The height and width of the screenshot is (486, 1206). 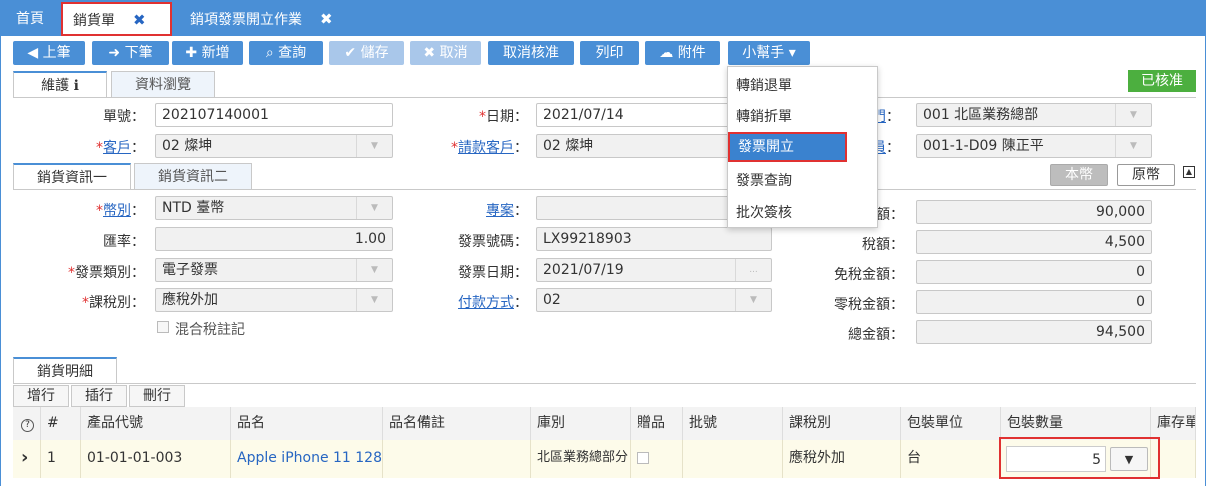 I want to click on tab-browse: 資料瀏覽, so click(x=163, y=84).